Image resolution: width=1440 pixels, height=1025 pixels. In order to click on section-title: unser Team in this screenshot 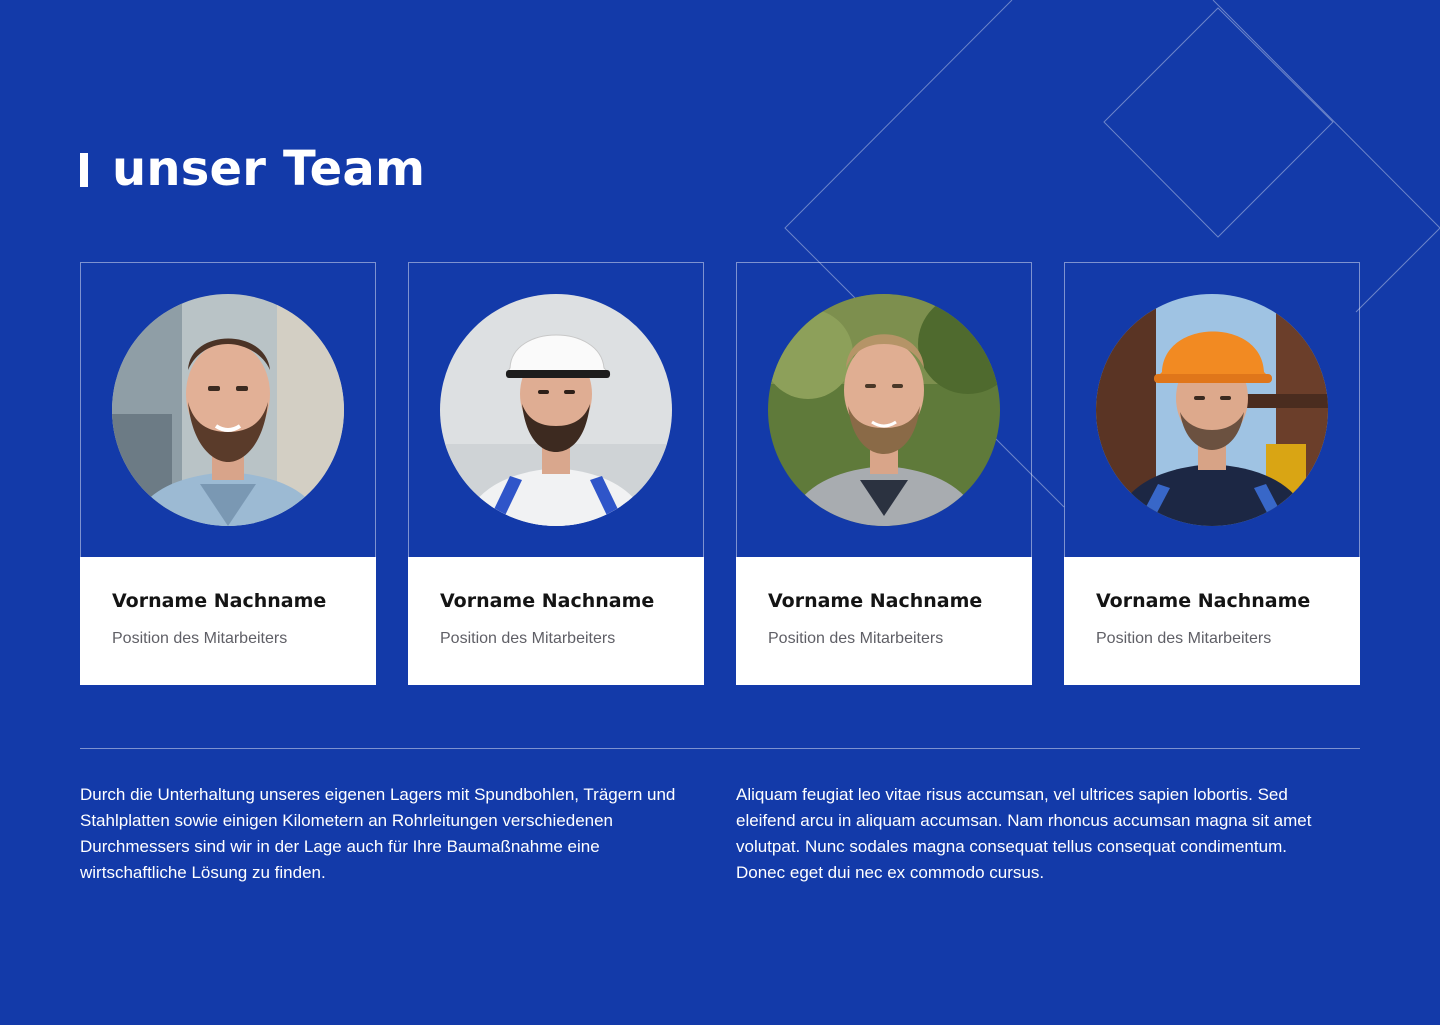, I will do `click(269, 169)`.